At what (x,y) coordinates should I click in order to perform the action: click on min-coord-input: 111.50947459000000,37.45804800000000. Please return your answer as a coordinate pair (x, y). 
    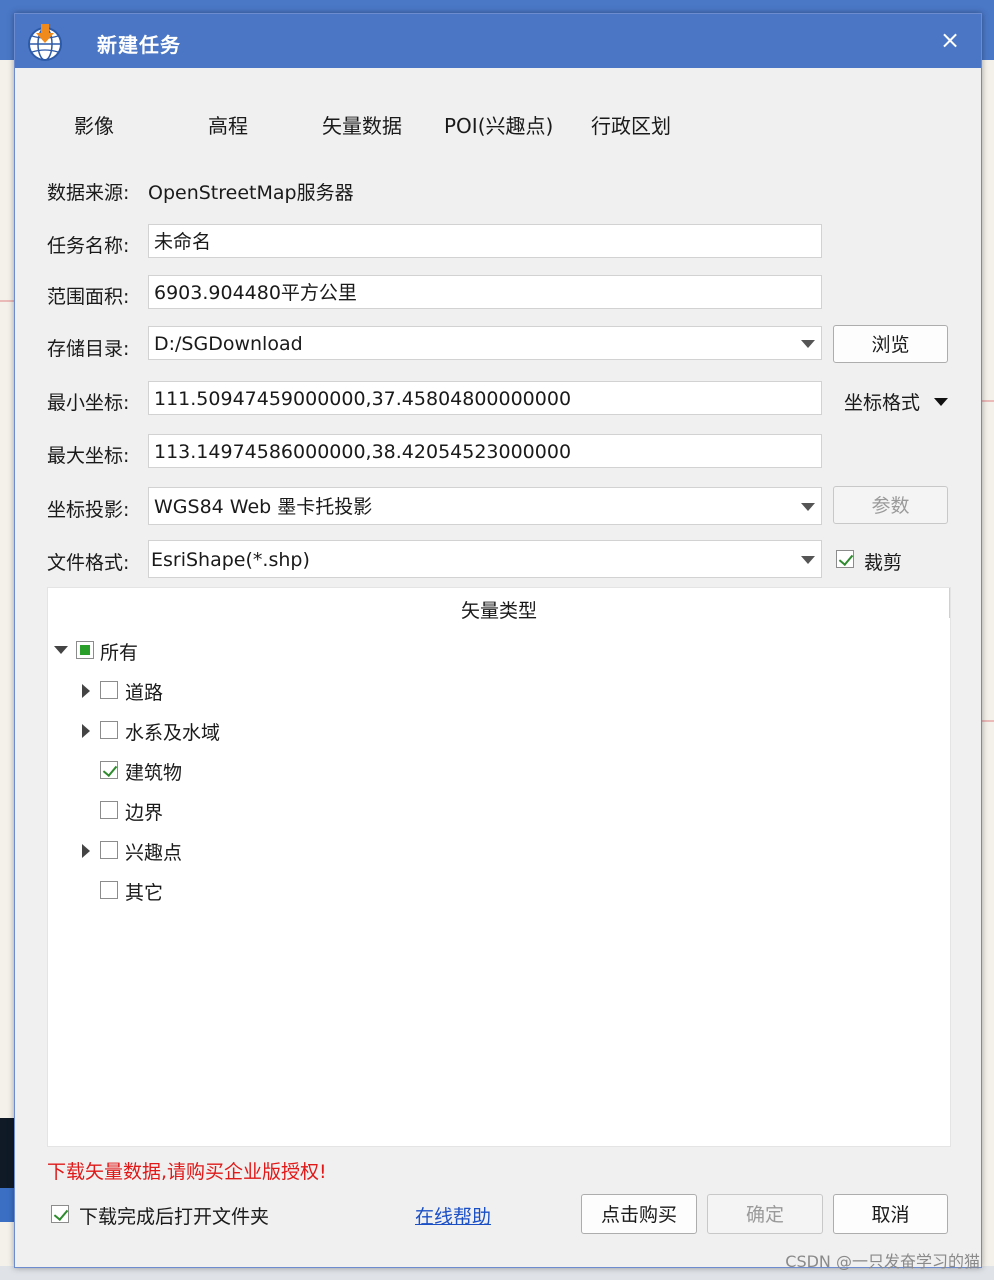
    Looking at the image, I should click on (485, 398).